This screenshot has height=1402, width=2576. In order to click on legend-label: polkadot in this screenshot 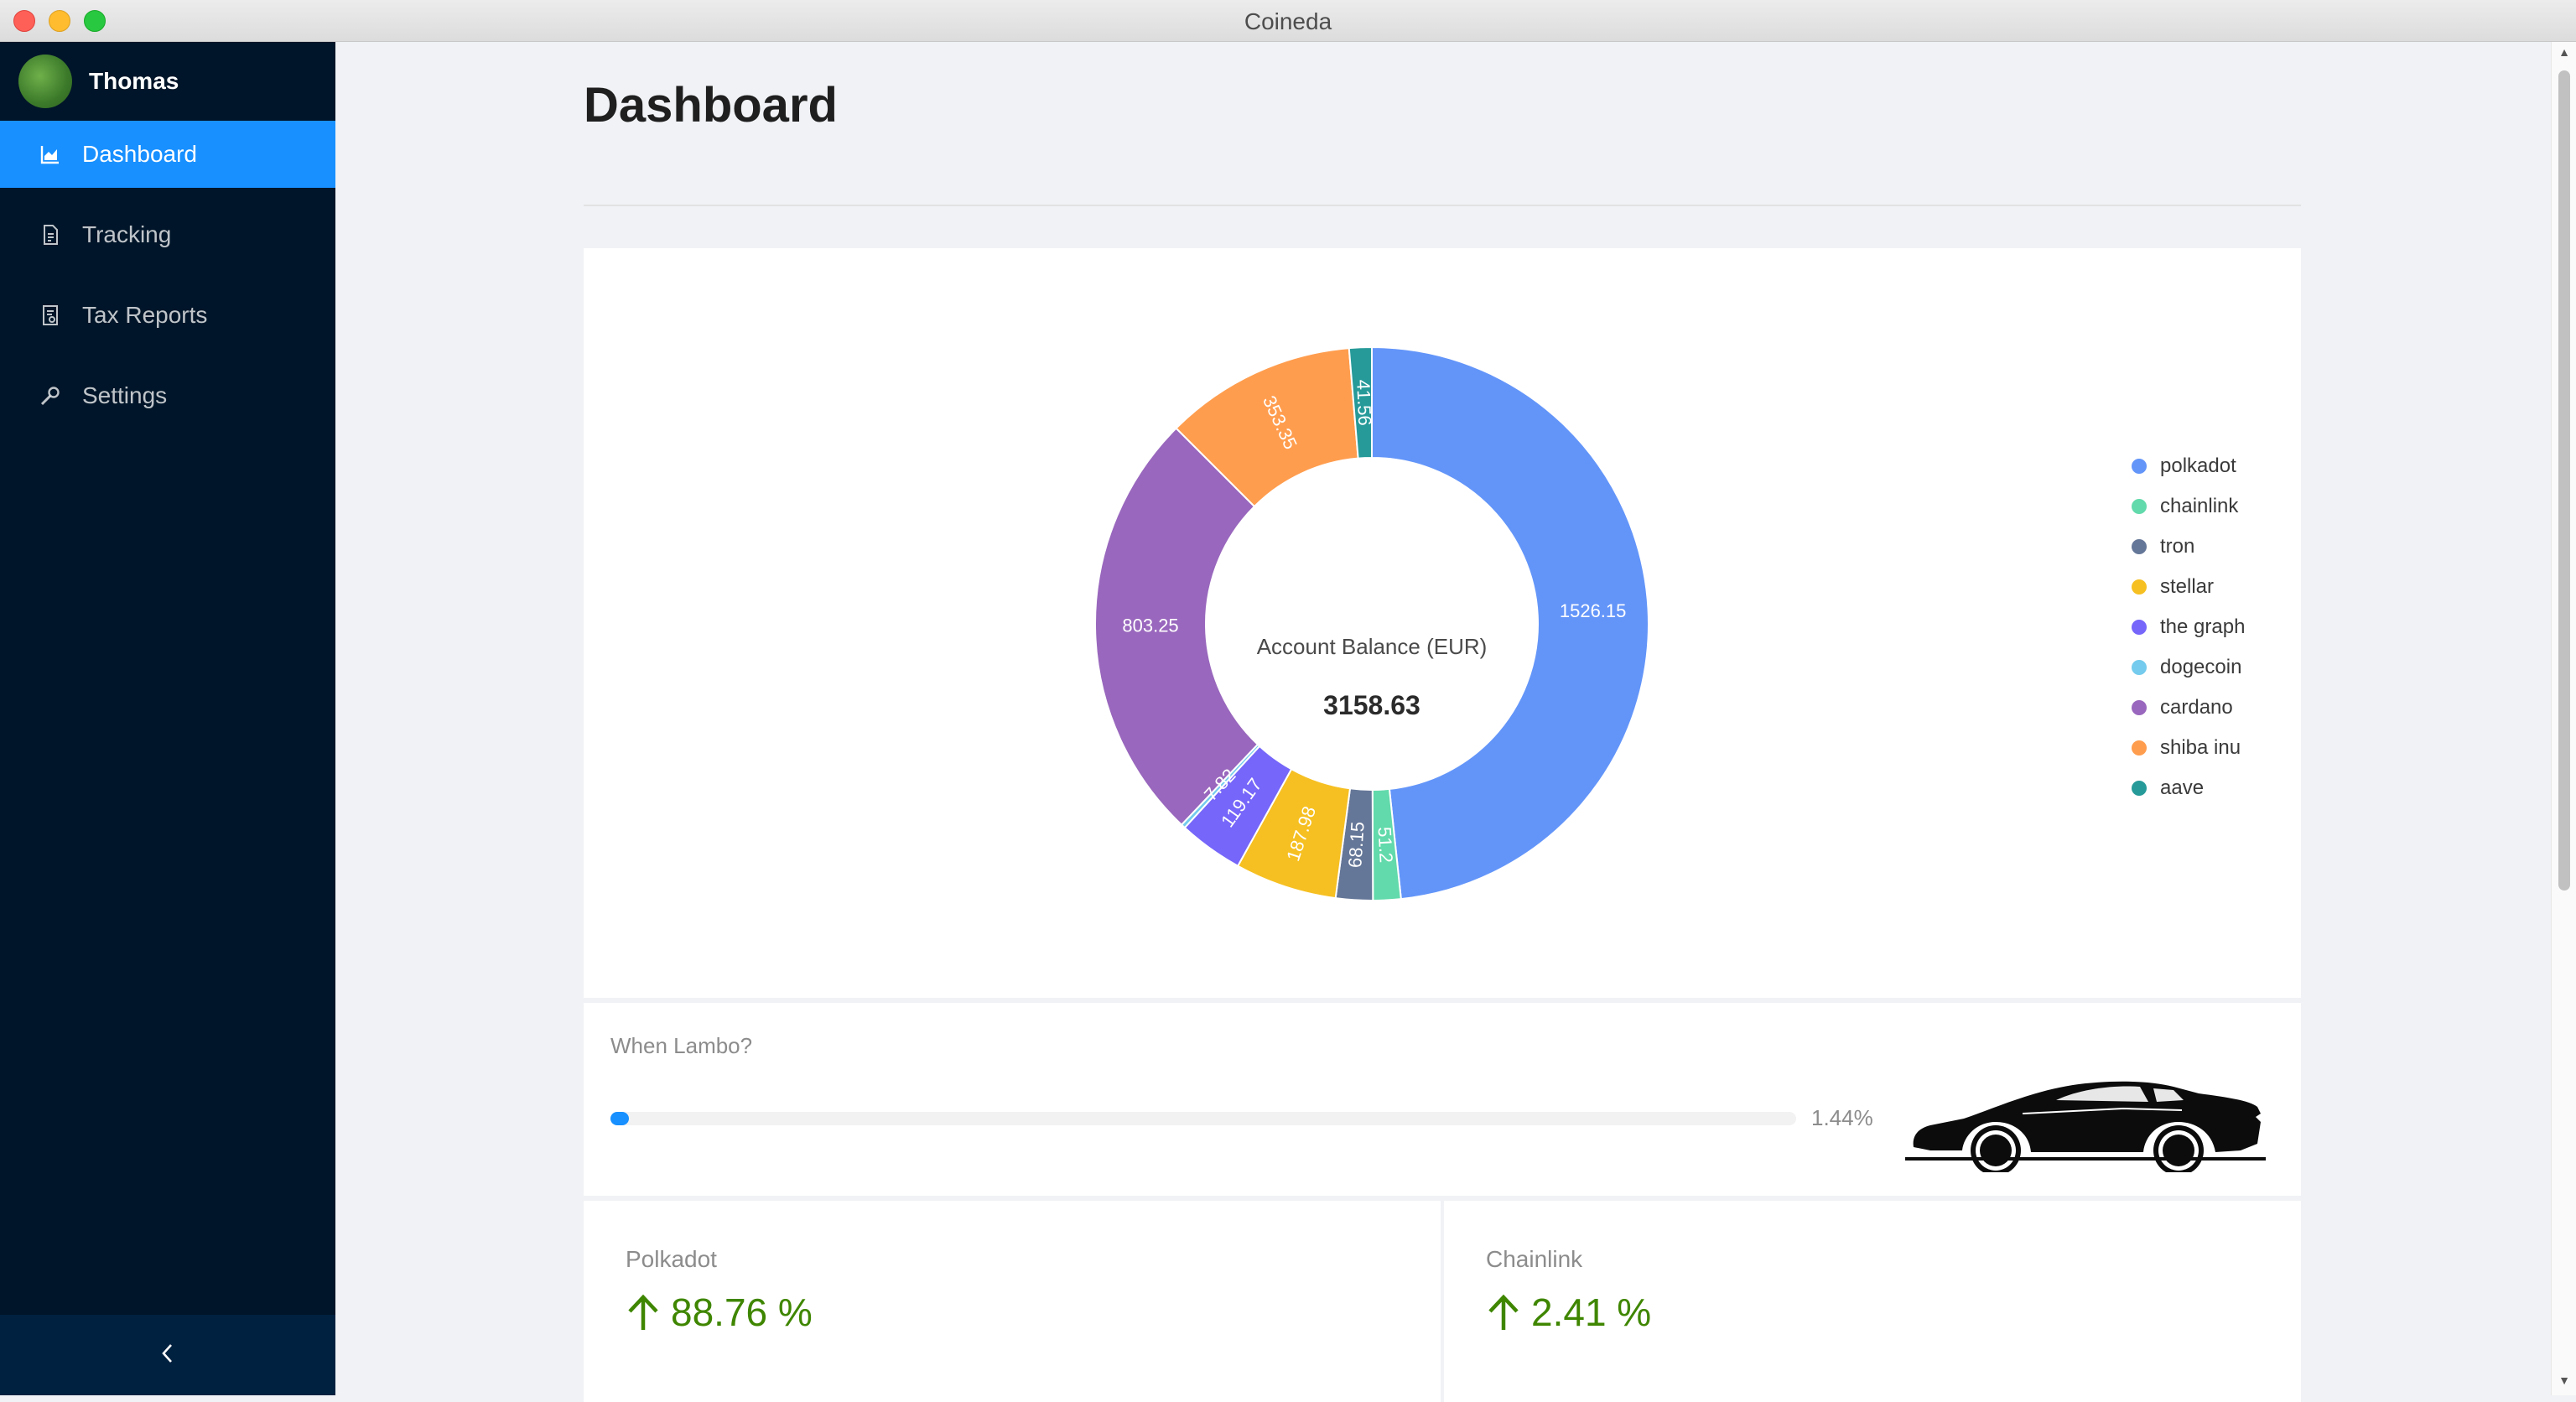, I will do `click(2198, 465)`.